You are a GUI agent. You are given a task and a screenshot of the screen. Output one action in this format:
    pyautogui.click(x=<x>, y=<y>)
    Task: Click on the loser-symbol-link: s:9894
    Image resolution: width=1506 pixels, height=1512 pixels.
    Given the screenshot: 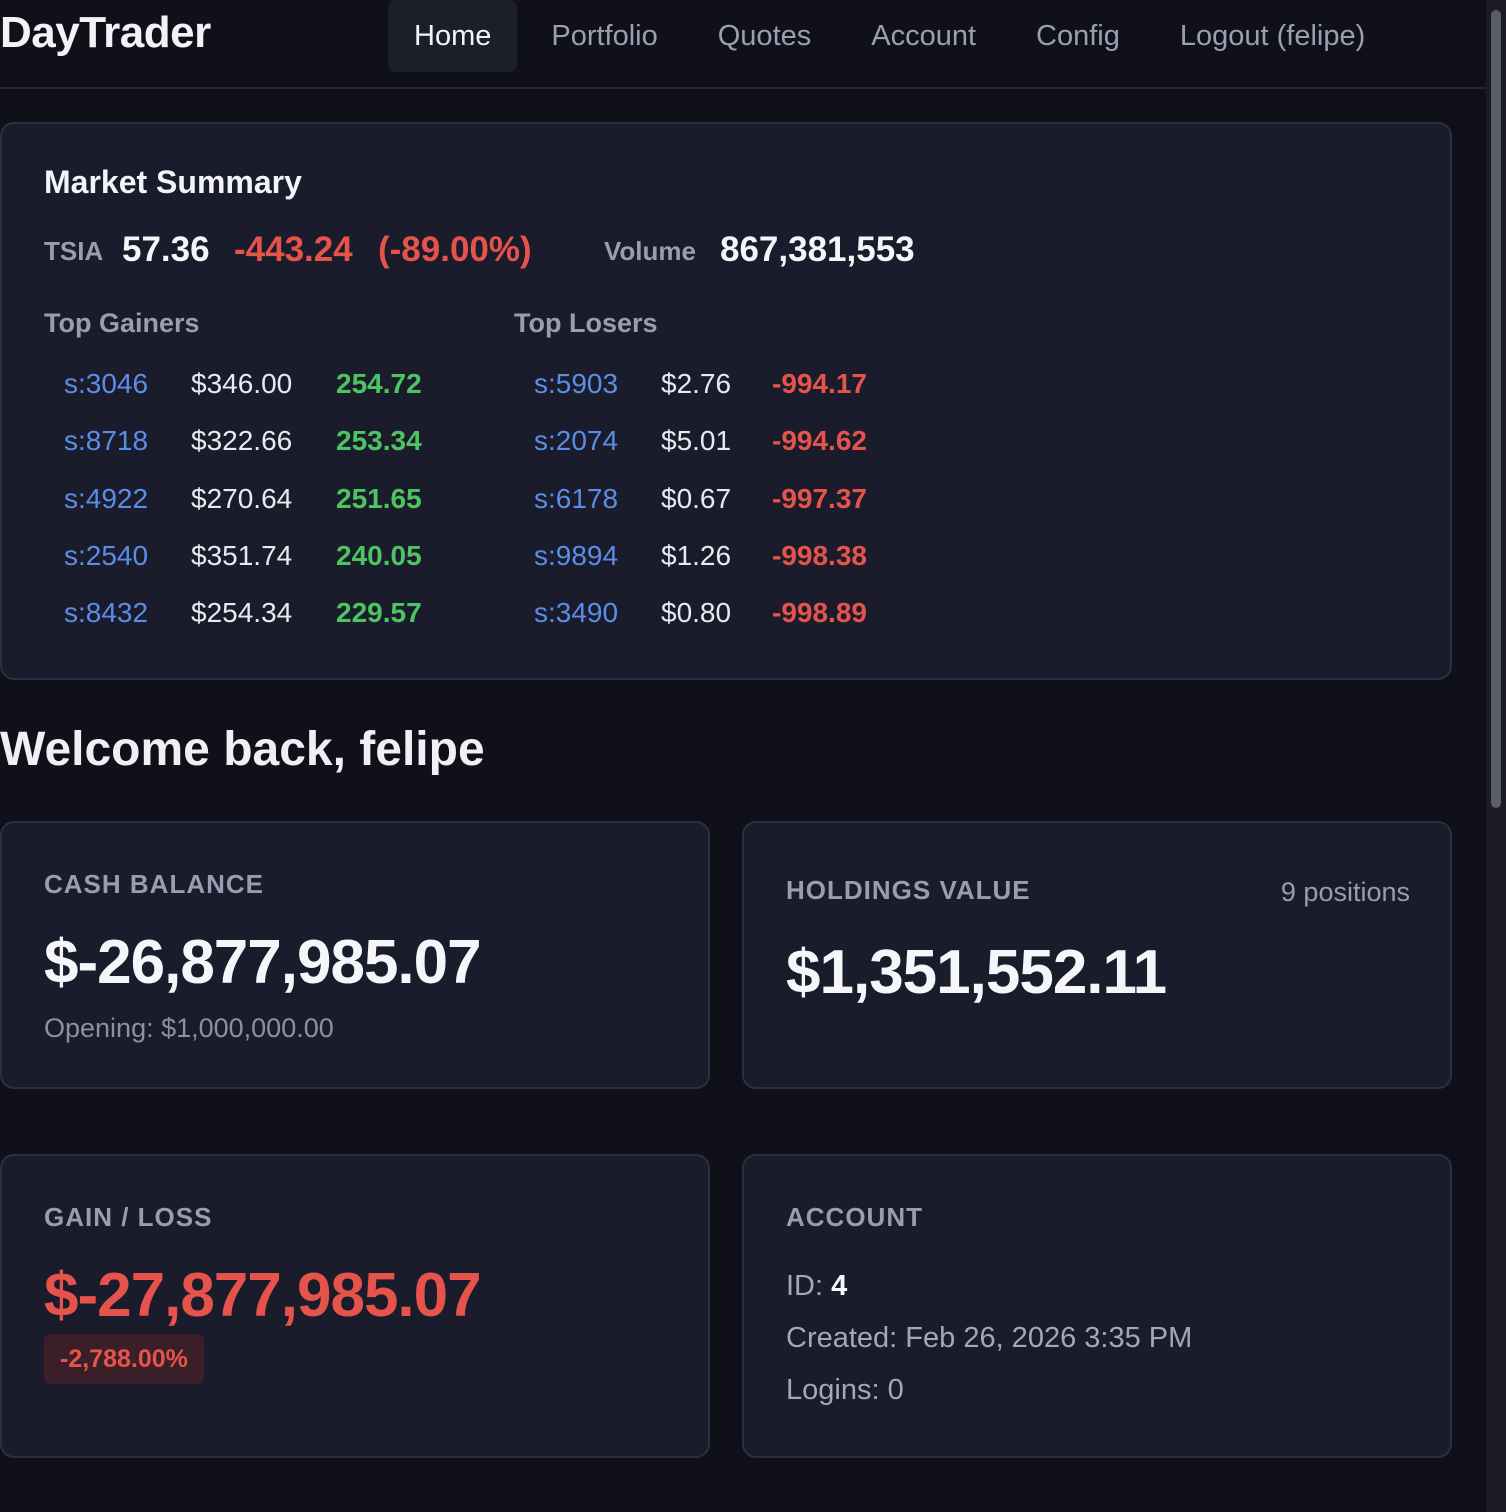 What is the action you would take?
    pyautogui.click(x=576, y=556)
    